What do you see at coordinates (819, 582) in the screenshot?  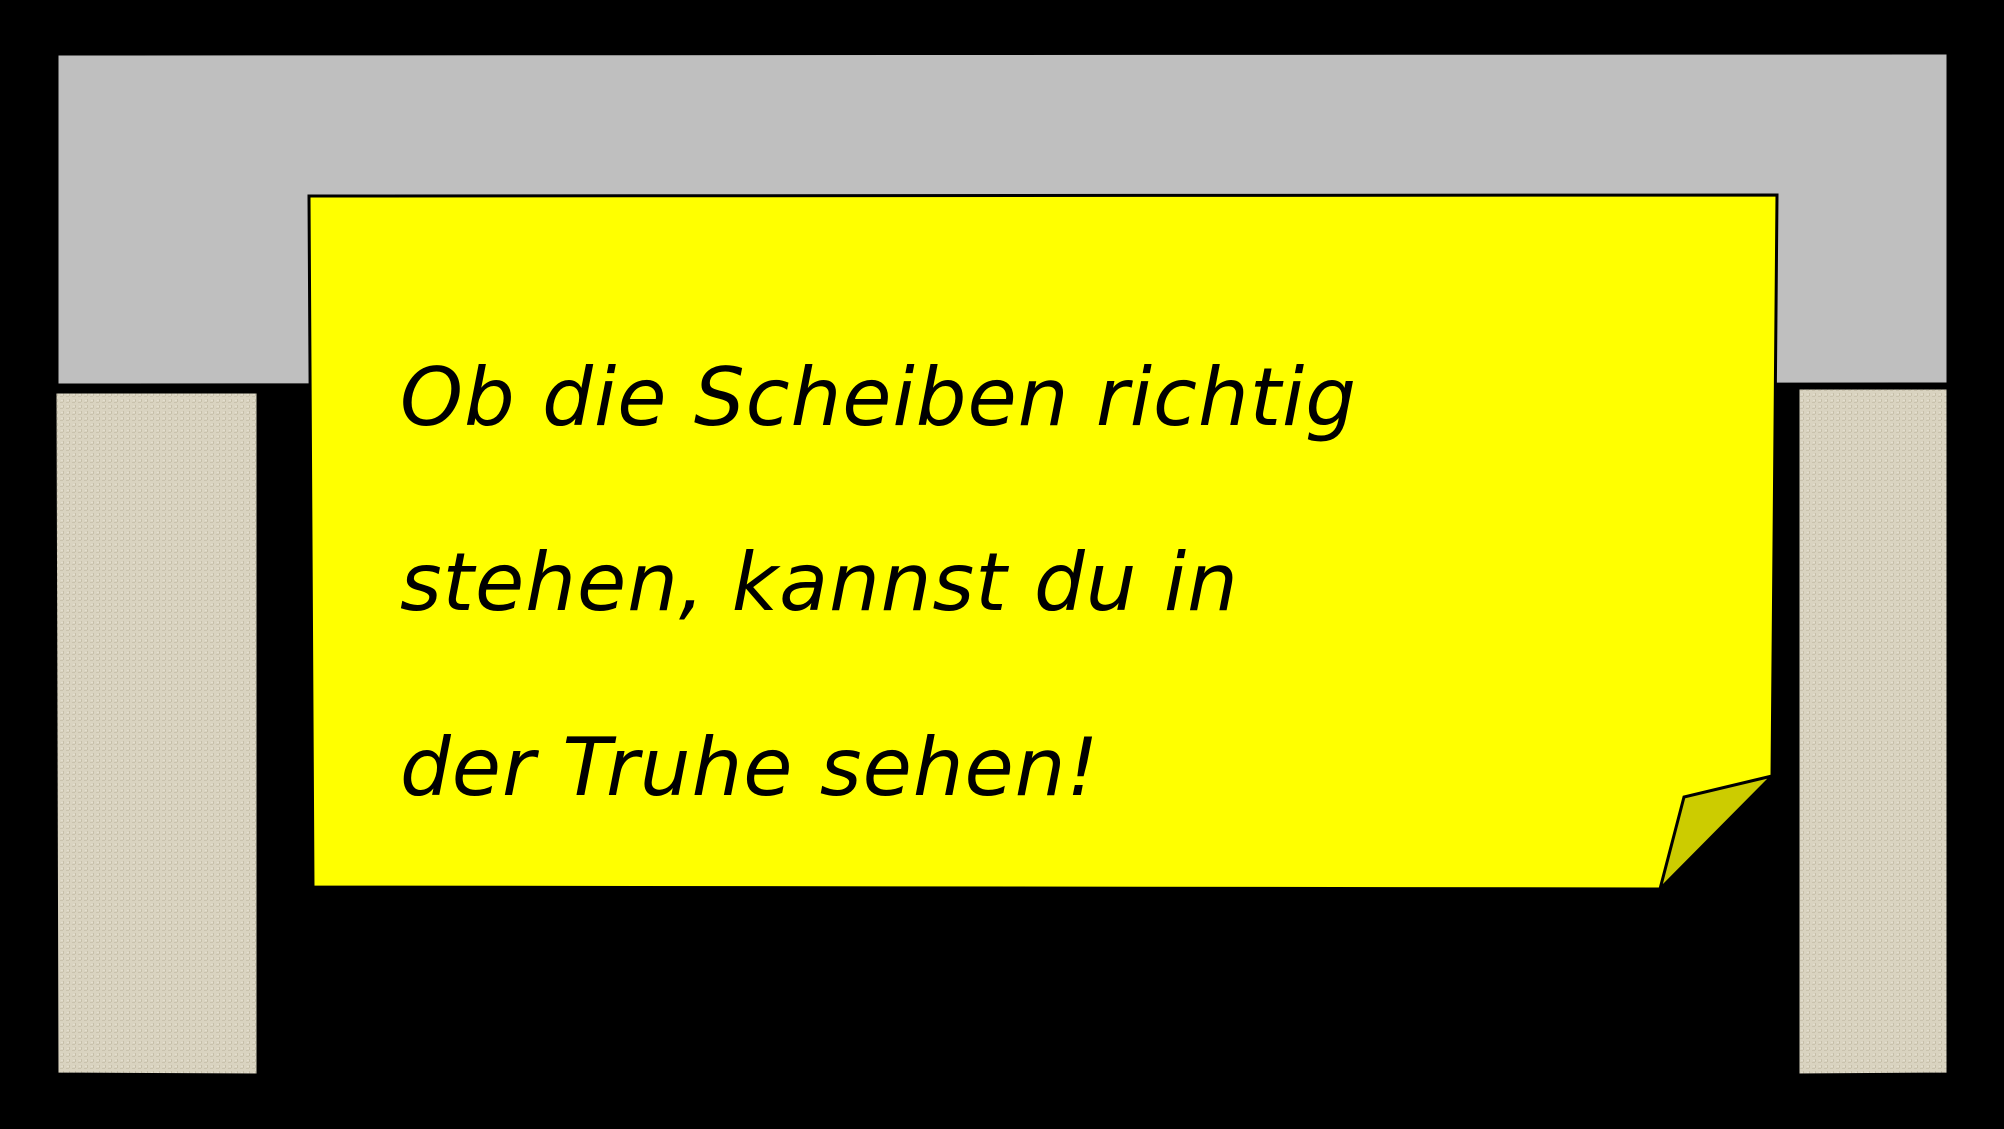 I see `note-line-2: stehen, kannst du in` at bounding box center [819, 582].